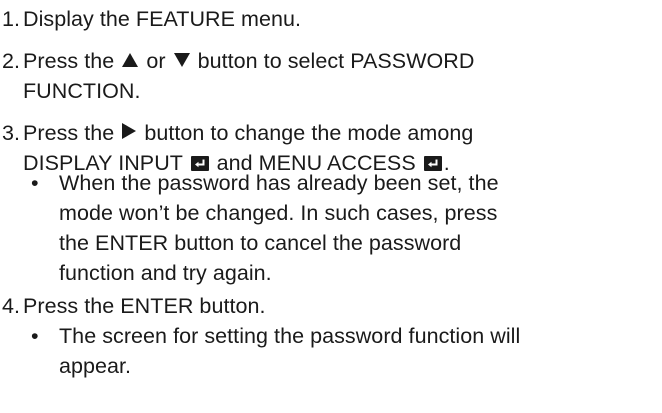  I want to click on step-text: button to select PASSWORD, so click(333, 61).